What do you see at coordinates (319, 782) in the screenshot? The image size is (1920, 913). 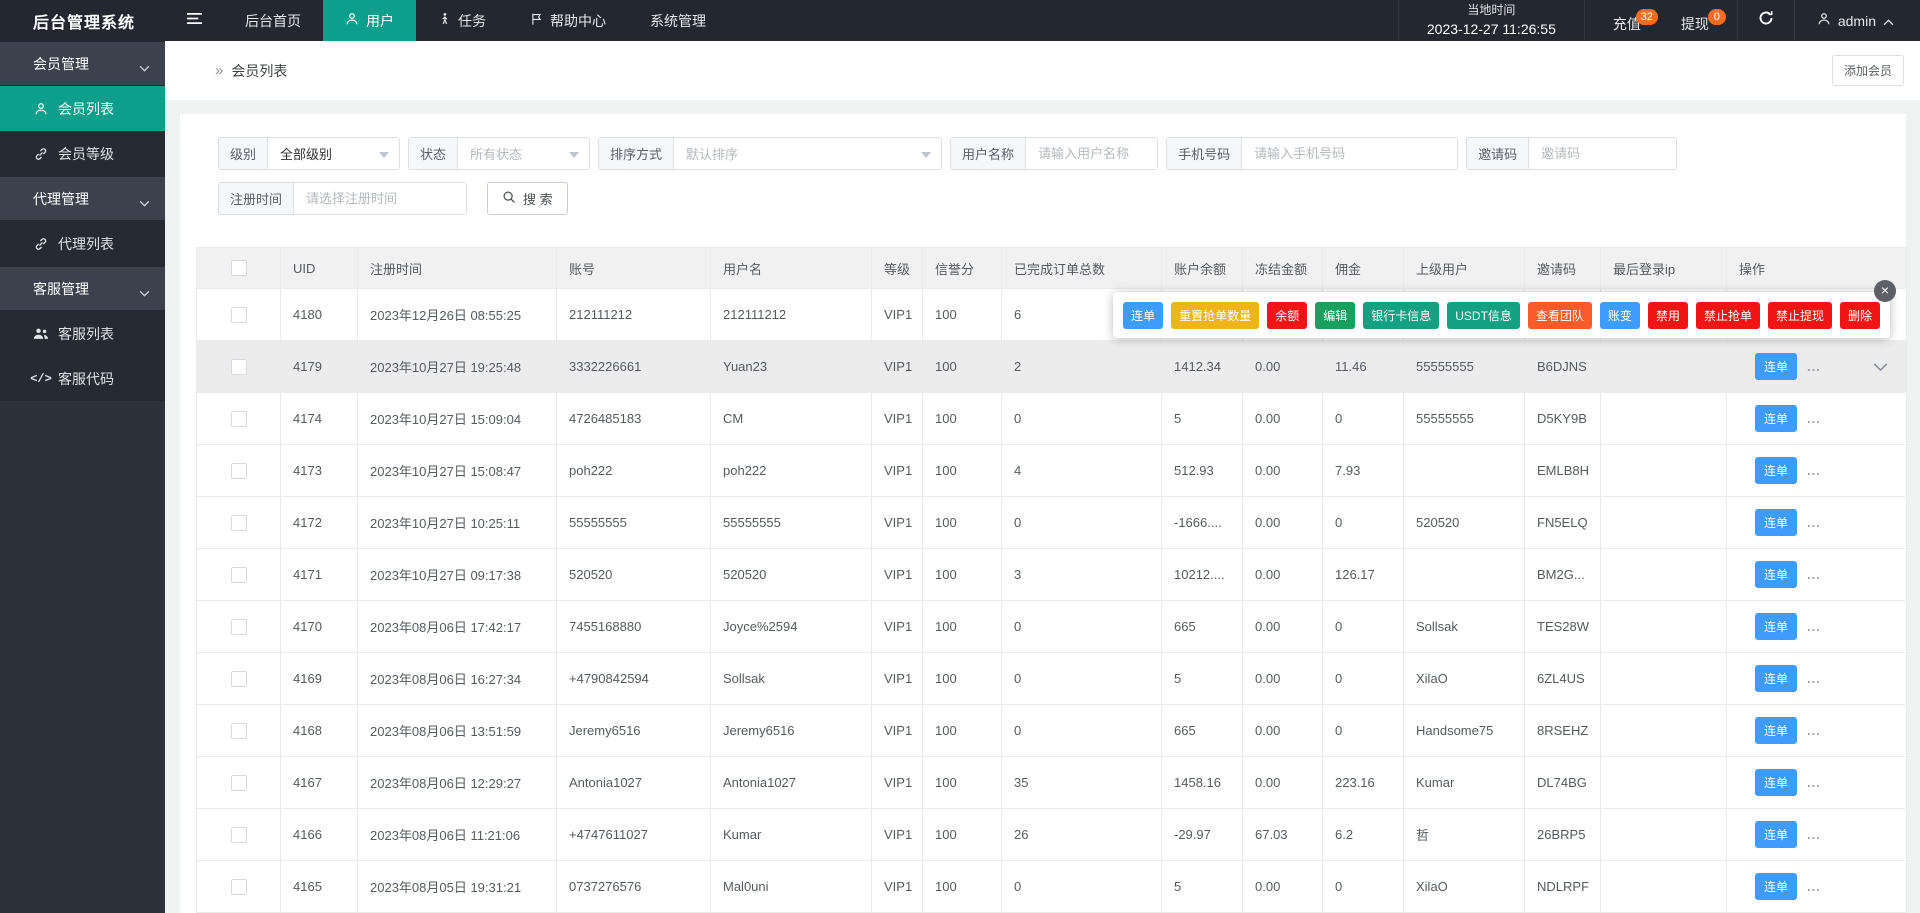 I see `cell-uid: 4167` at bounding box center [319, 782].